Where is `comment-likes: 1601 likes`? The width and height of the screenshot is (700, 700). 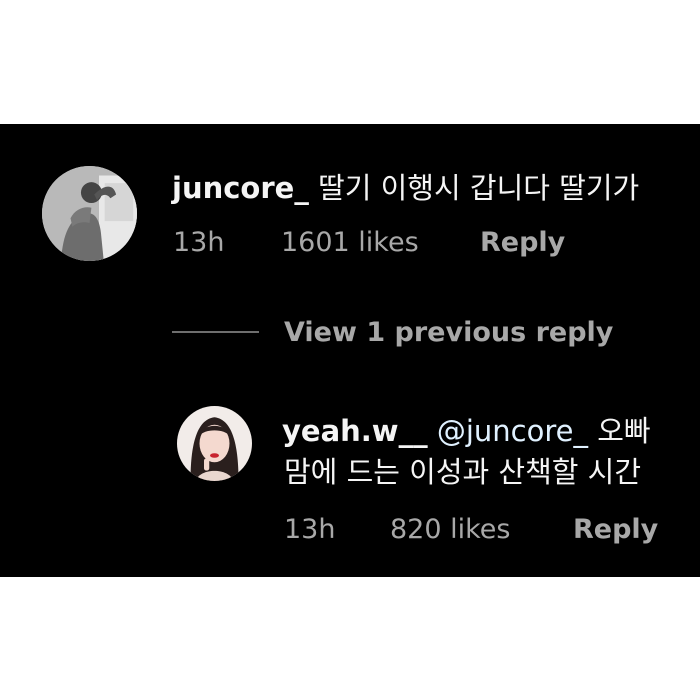
comment-likes: 1601 likes is located at coordinates (350, 243).